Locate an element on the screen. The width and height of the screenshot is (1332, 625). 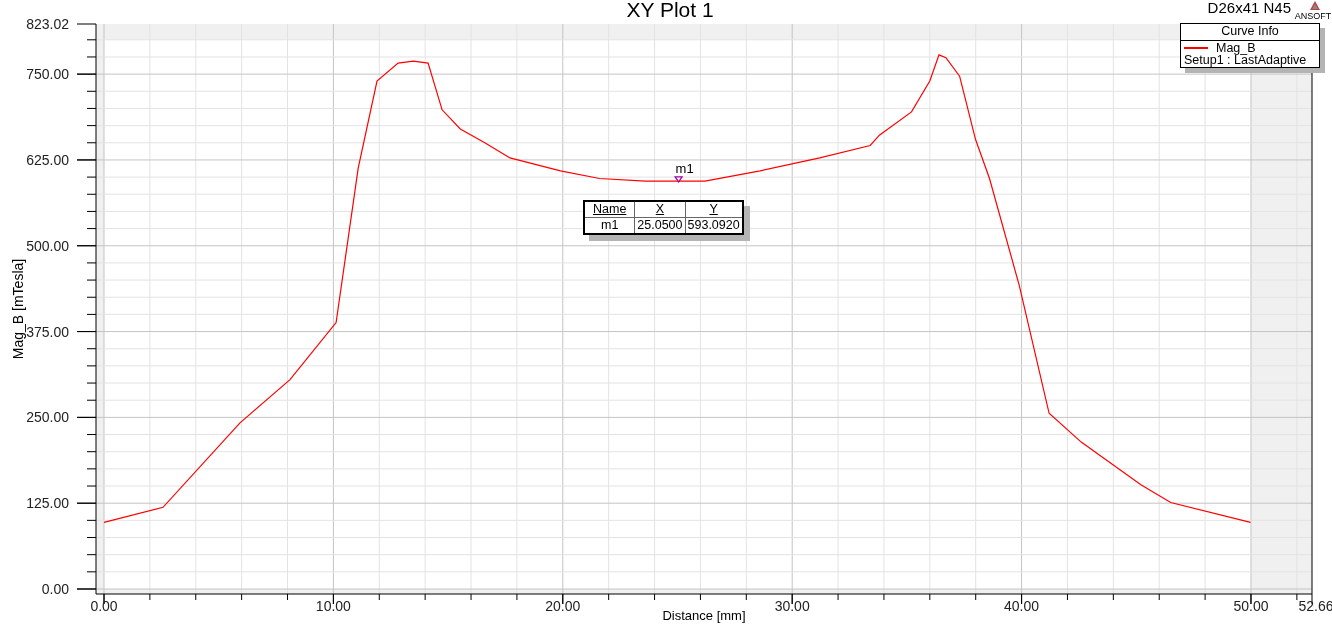
table-header: Name is located at coordinates (609, 209).